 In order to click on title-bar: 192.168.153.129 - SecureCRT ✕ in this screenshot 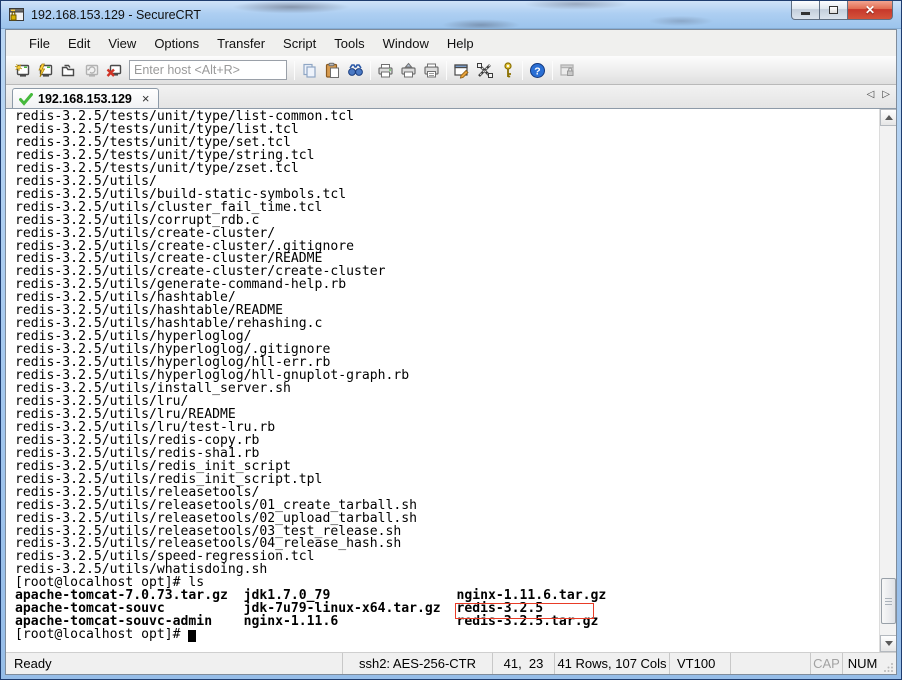, I will do `click(451, 15)`.